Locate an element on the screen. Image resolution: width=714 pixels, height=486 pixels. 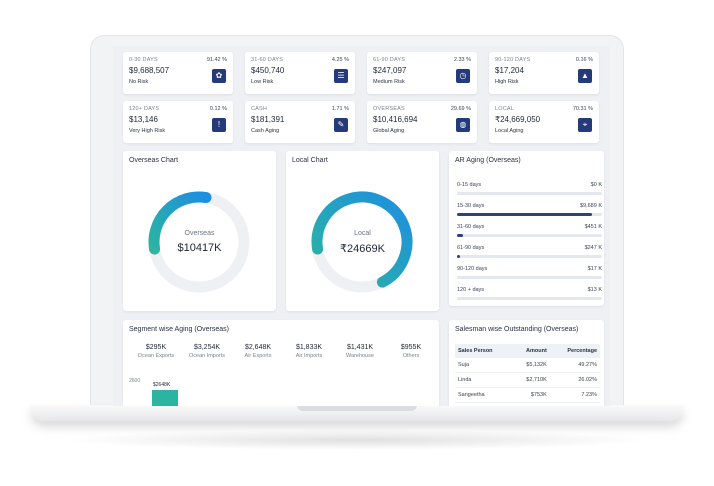
ar-aging-amount: $17 K is located at coordinates (594, 269).